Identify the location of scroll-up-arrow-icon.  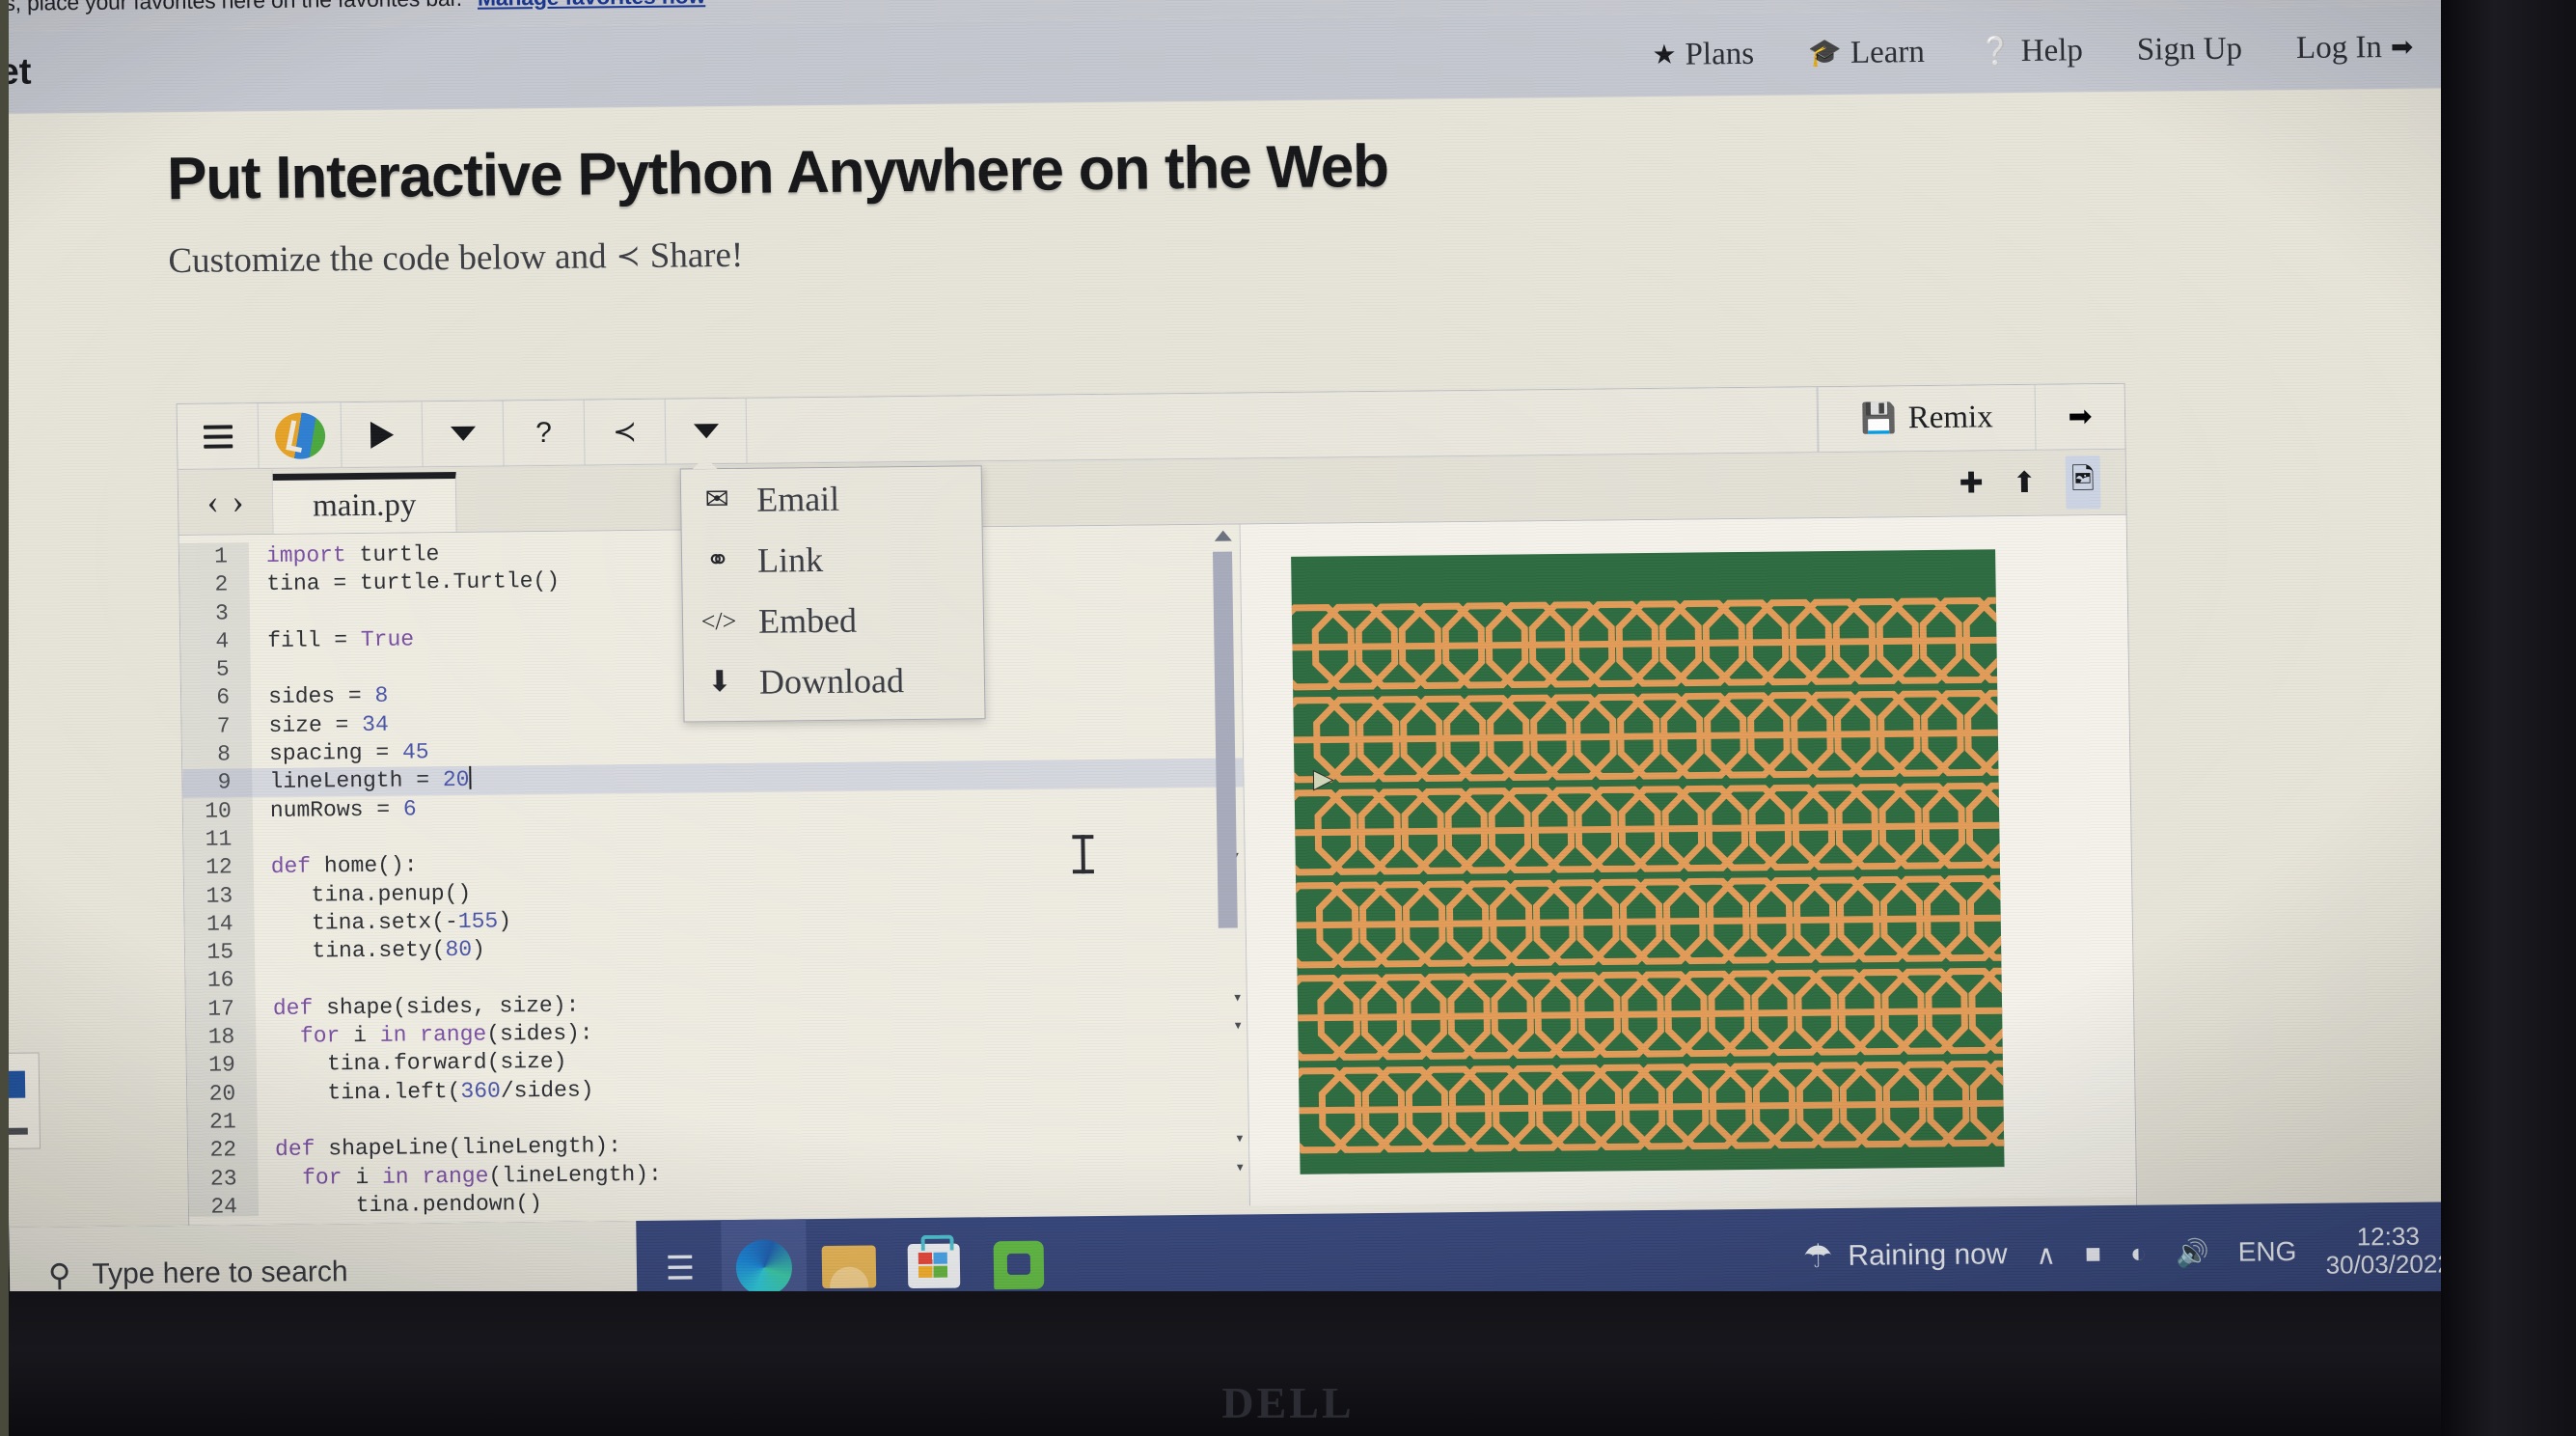
(1223, 535).